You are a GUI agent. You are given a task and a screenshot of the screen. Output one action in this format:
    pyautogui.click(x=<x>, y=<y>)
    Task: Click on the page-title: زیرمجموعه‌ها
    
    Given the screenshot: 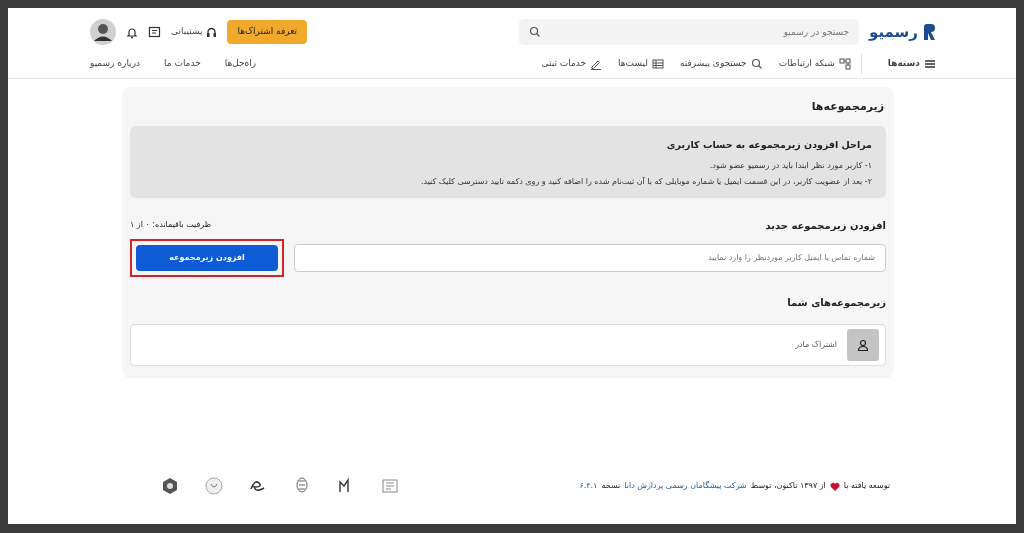 What is the action you would take?
    pyautogui.click(x=847, y=107)
    